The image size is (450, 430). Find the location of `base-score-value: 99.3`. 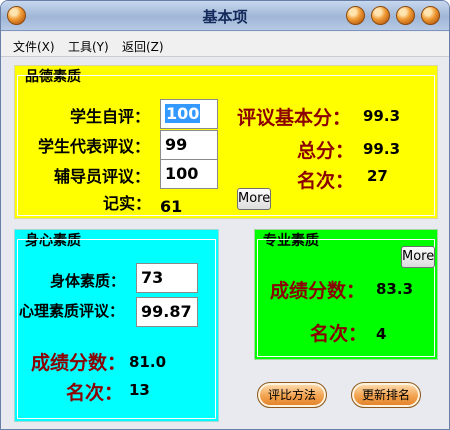

base-score-value: 99.3 is located at coordinates (382, 116).